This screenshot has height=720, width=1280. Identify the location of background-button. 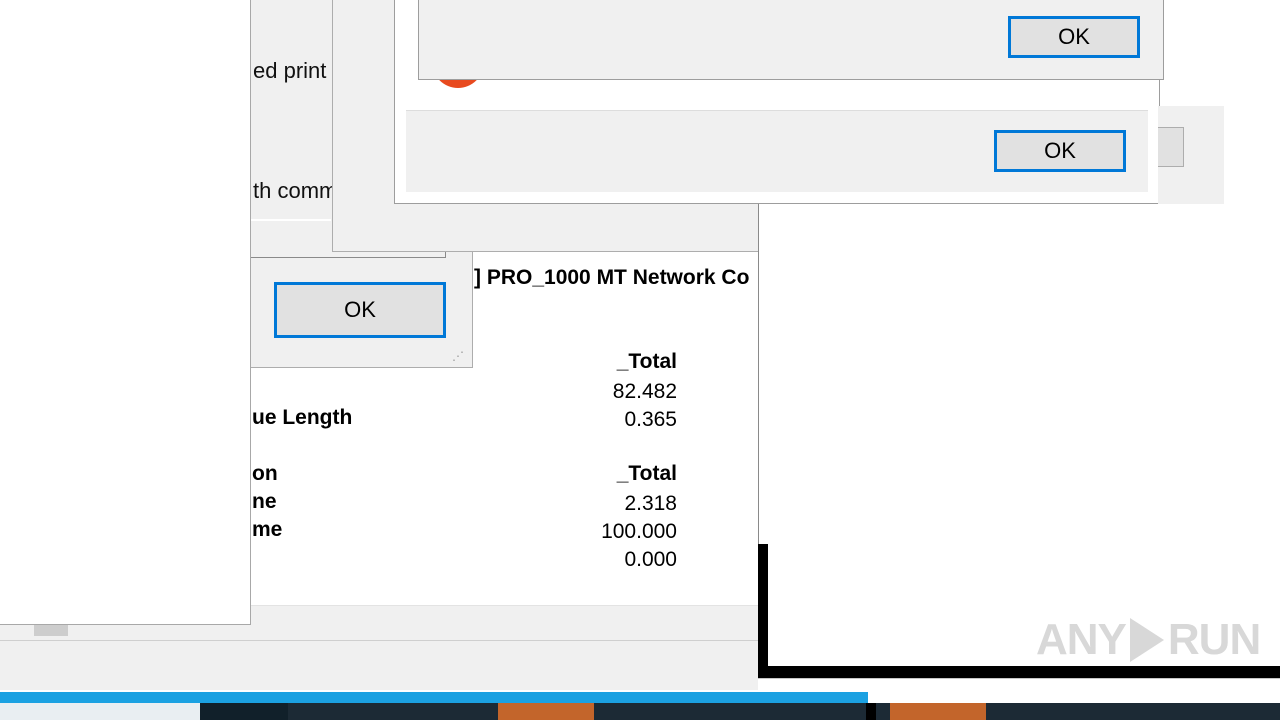
(1171, 147).